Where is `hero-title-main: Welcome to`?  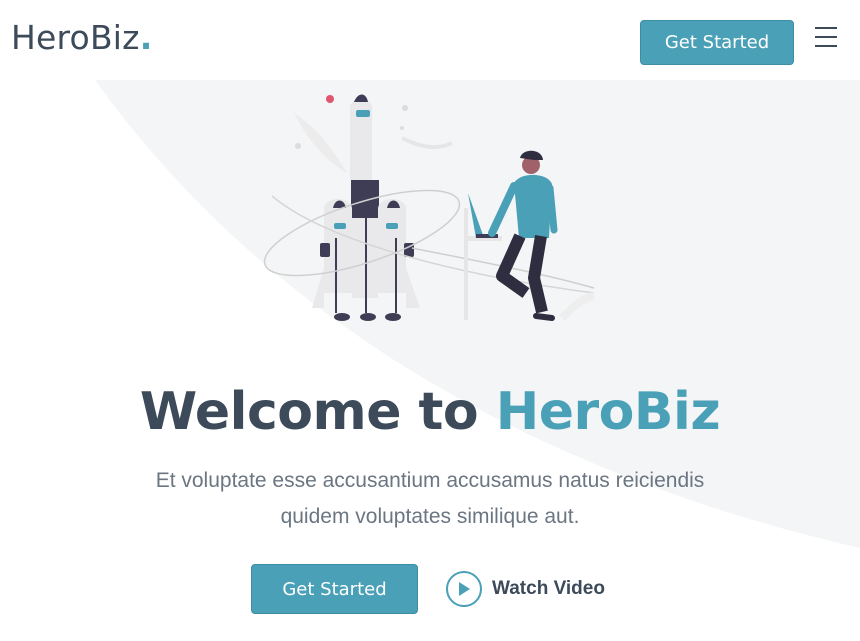
hero-title-main: Welcome to is located at coordinates (317, 412).